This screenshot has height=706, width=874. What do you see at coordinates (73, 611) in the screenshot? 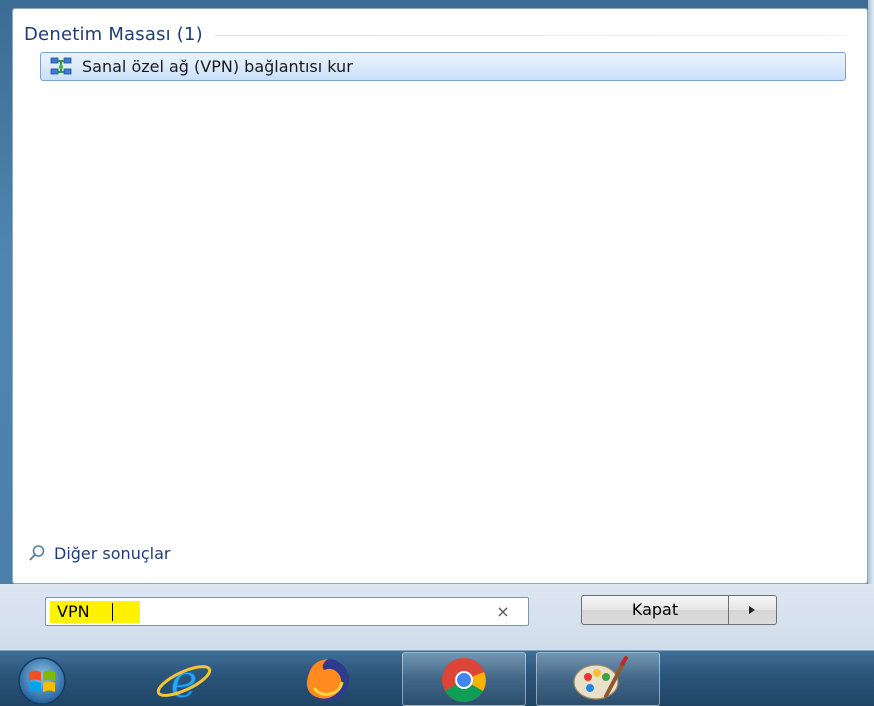
I see `search-input-value: VPN` at bounding box center [73, 611].